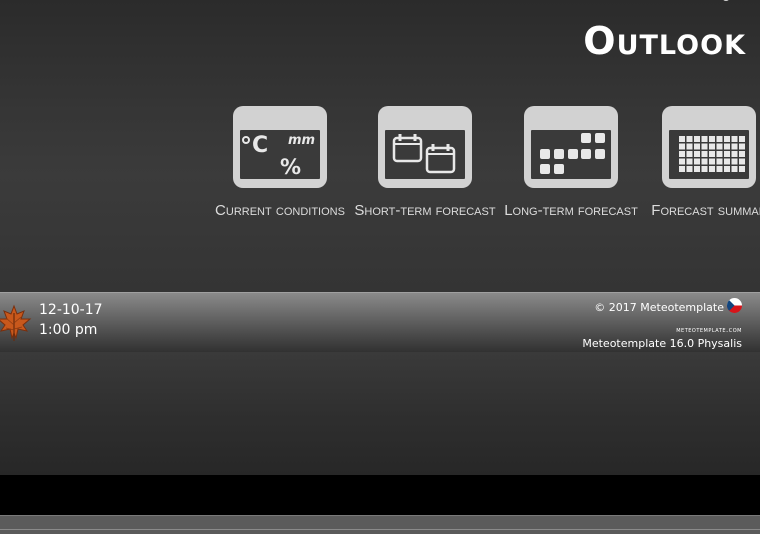 The height and width of the screenshot is (534, 760). Describe the element at coordinates (664, 41) in the screenshot. I see `page-title: Outlook` at that location.